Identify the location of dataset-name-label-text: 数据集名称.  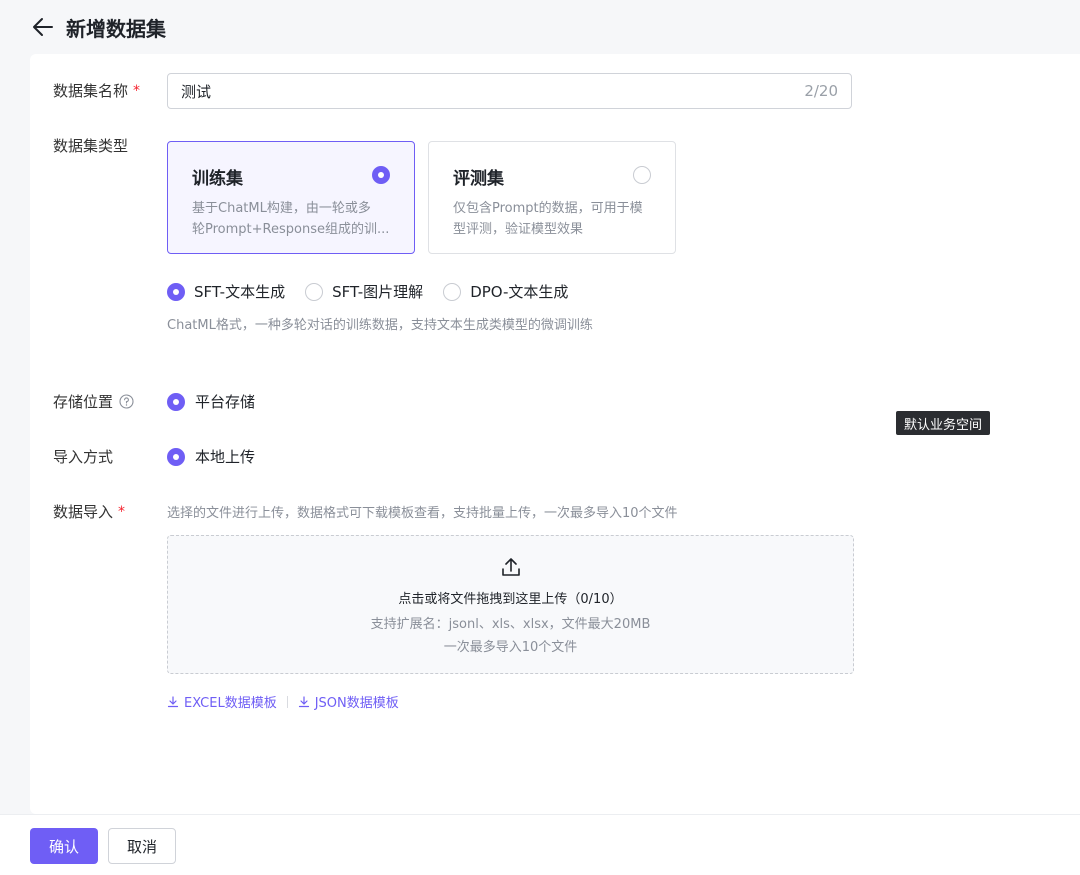
(91, 91).